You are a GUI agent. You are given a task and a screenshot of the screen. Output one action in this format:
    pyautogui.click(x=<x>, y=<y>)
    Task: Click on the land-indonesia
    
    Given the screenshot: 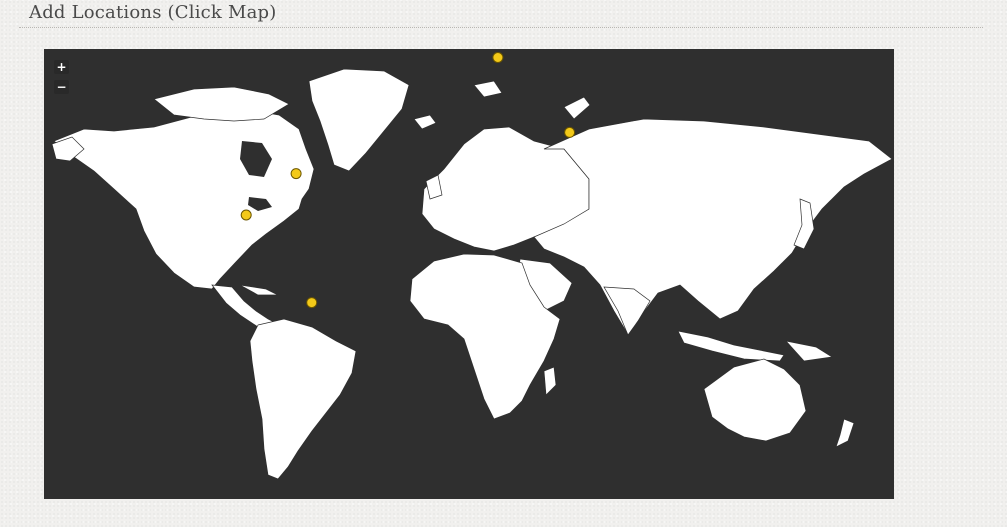 What is the action you would take?
    pyautogui.click(x=731, y=346)
    